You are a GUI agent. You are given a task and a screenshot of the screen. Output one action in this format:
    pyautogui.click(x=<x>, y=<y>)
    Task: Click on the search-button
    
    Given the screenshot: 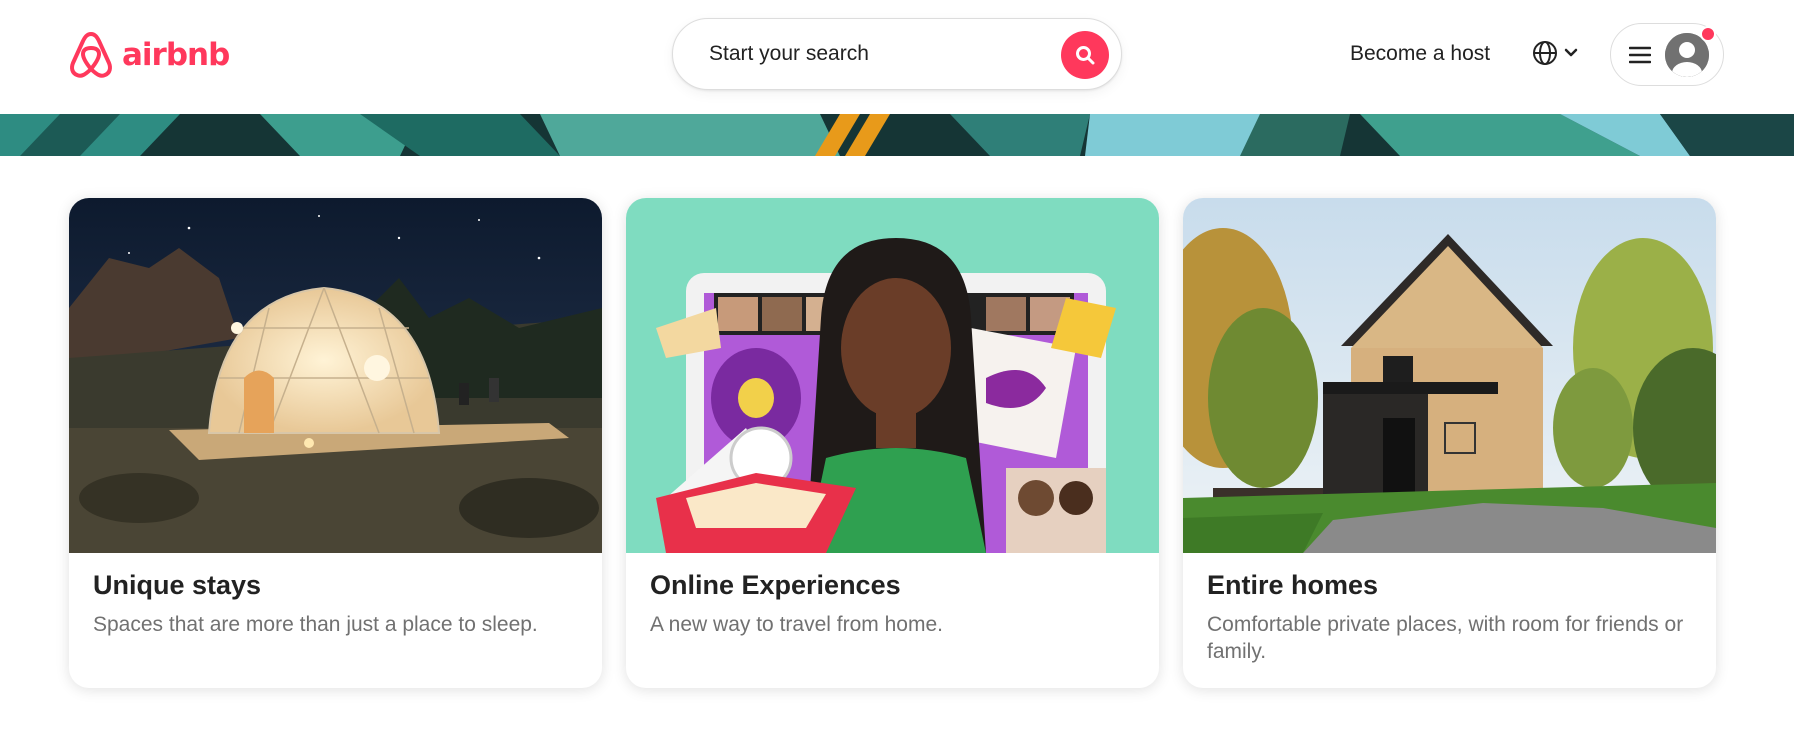 What is the action you would take?
    pyautogui.click(x=1085, y=55)
    